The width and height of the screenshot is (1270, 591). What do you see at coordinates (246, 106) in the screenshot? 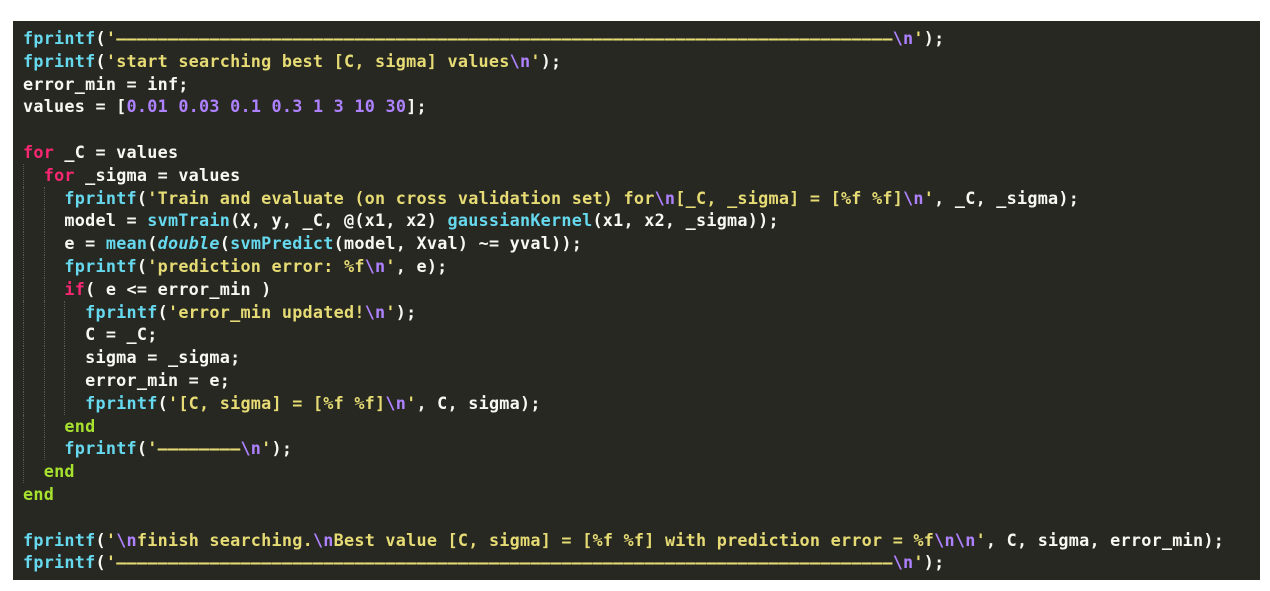
I see `number-token: 0.1` at bounding box center [246, 106].